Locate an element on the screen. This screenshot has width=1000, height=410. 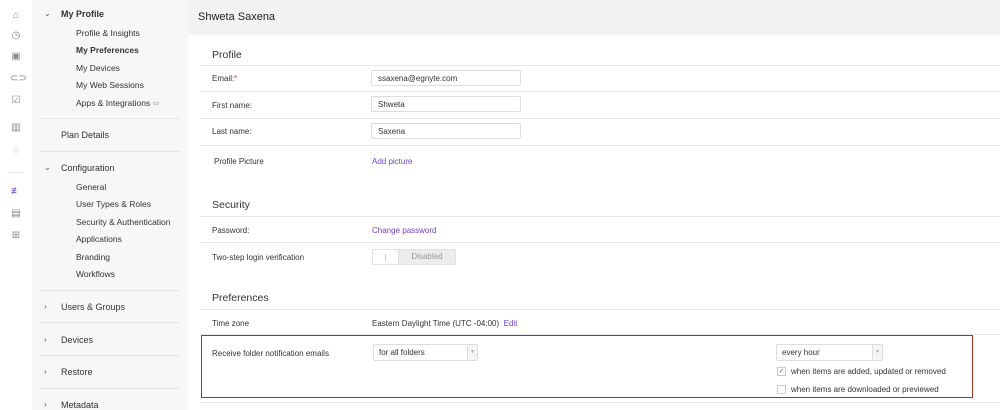
last-name-label: Last name: is located at coordinates (232, 131).